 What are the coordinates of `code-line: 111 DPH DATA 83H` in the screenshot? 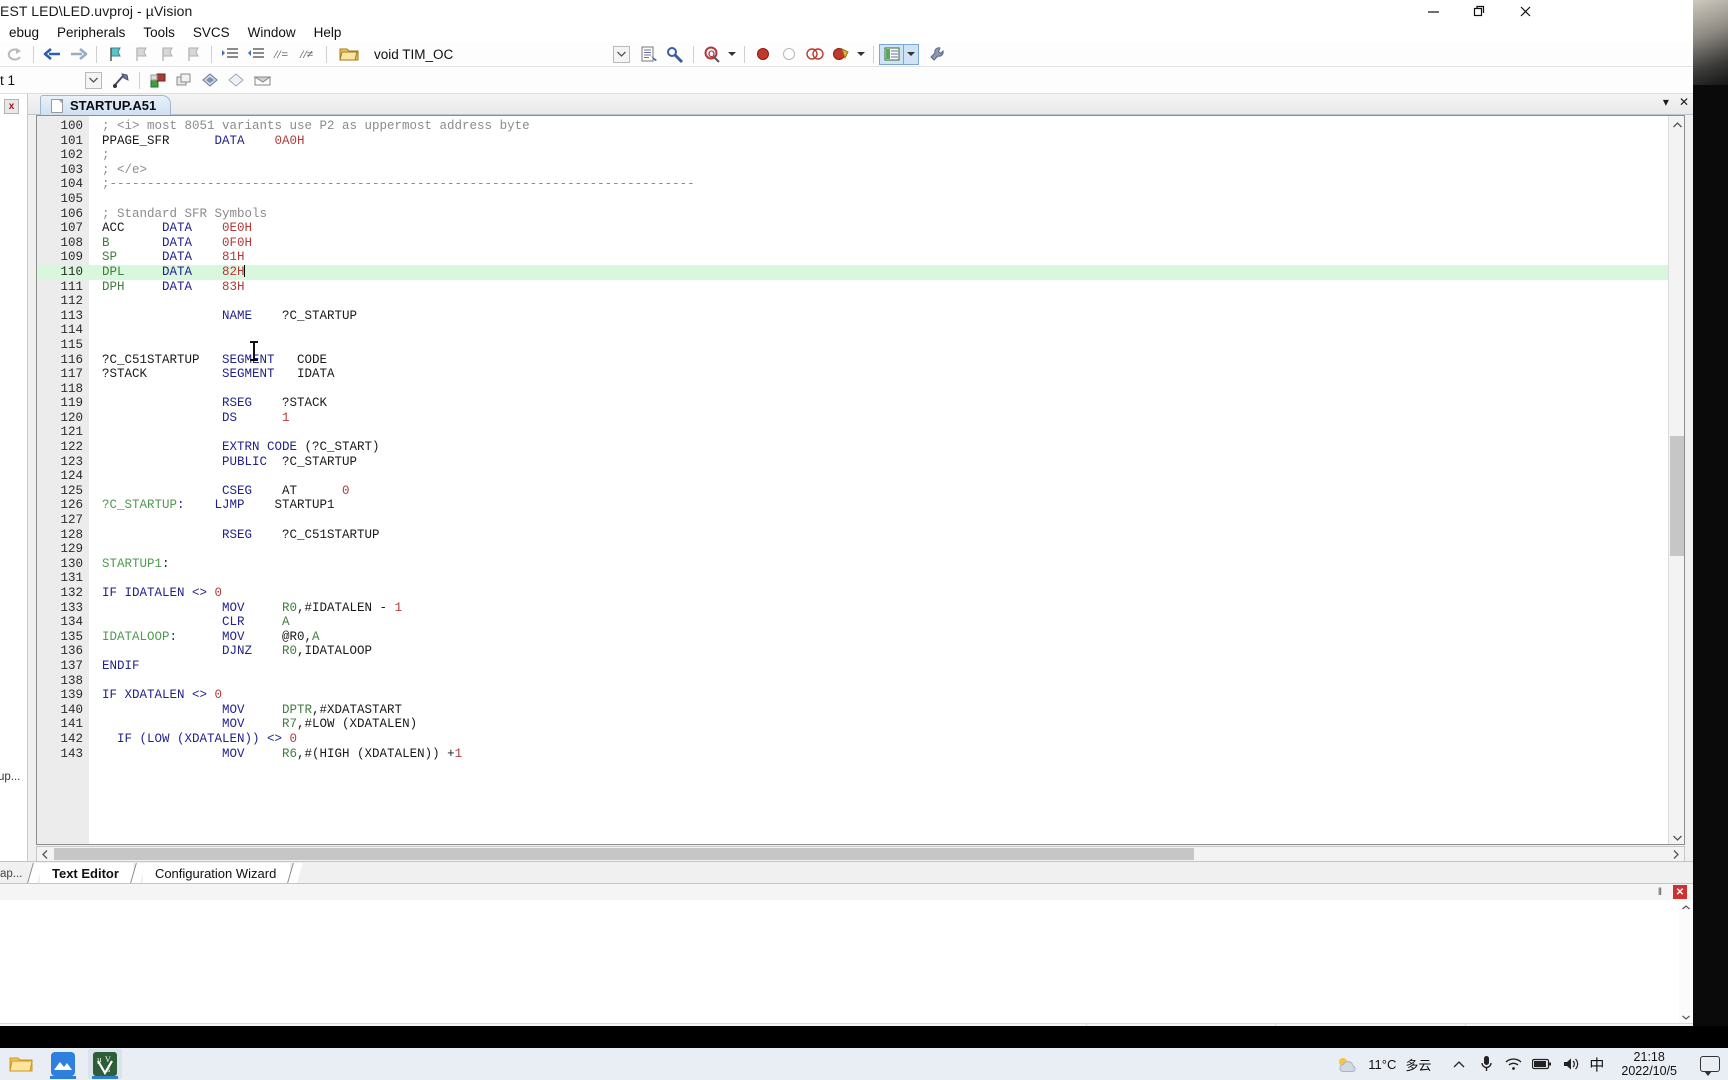 It's located at (860, 287).